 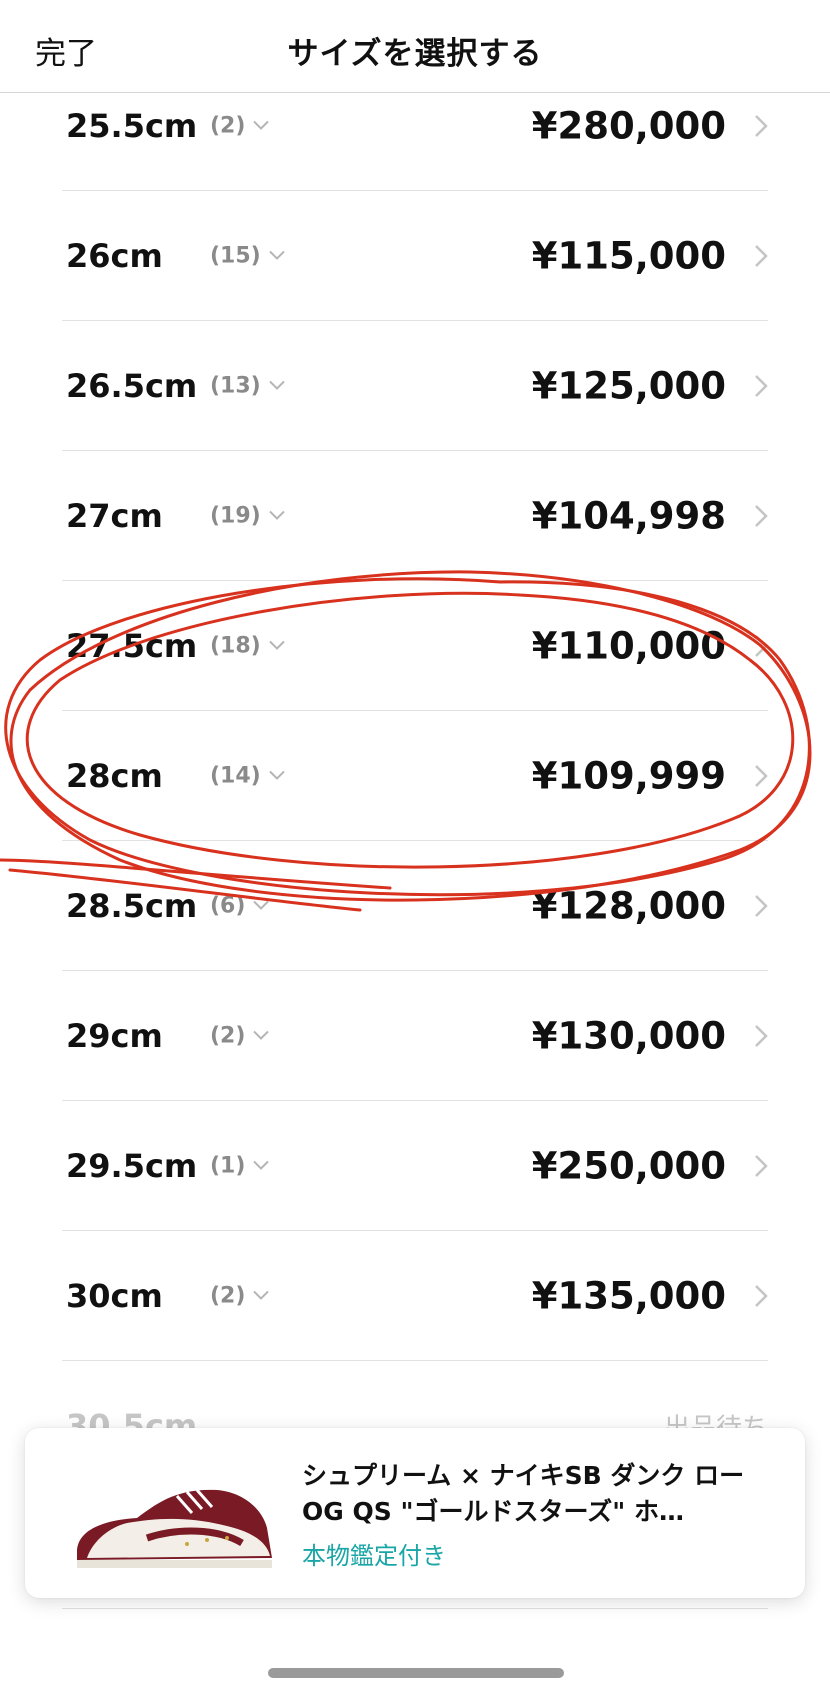 What do you see at coordinates (628, 1035) in the screenshot?
I see `price: ¥130,000` at bounding box center [628, 1035].